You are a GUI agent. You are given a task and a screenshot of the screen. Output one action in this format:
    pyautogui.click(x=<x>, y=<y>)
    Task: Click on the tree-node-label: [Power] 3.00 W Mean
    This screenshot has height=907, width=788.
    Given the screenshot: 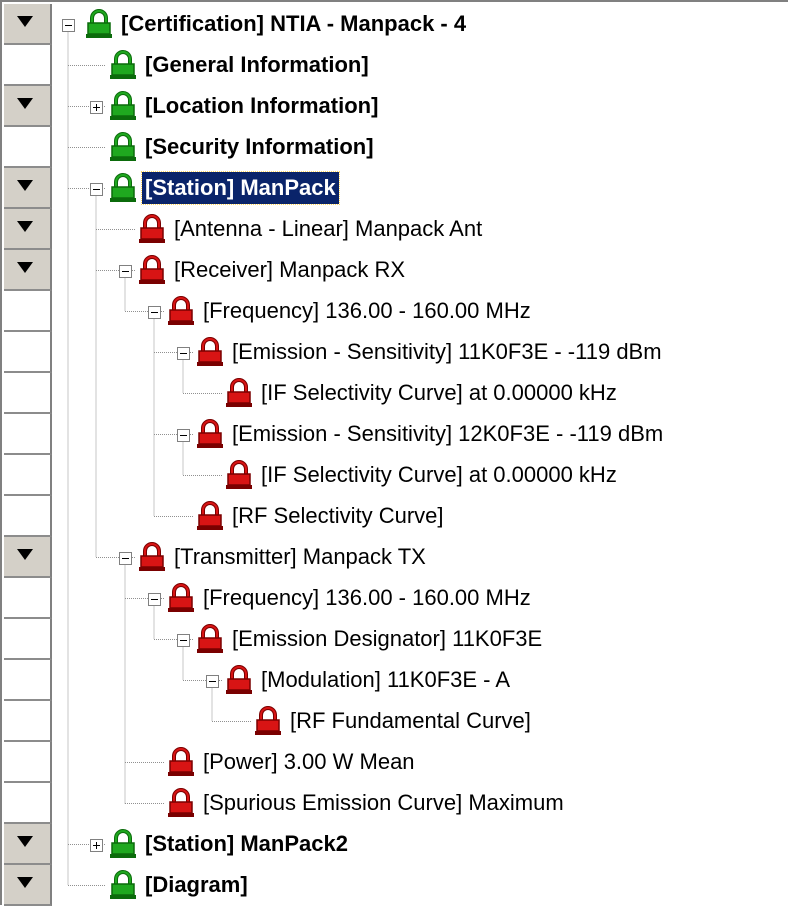 What is the action you would take?
    pyautogui.click(x=309, y=761)
    